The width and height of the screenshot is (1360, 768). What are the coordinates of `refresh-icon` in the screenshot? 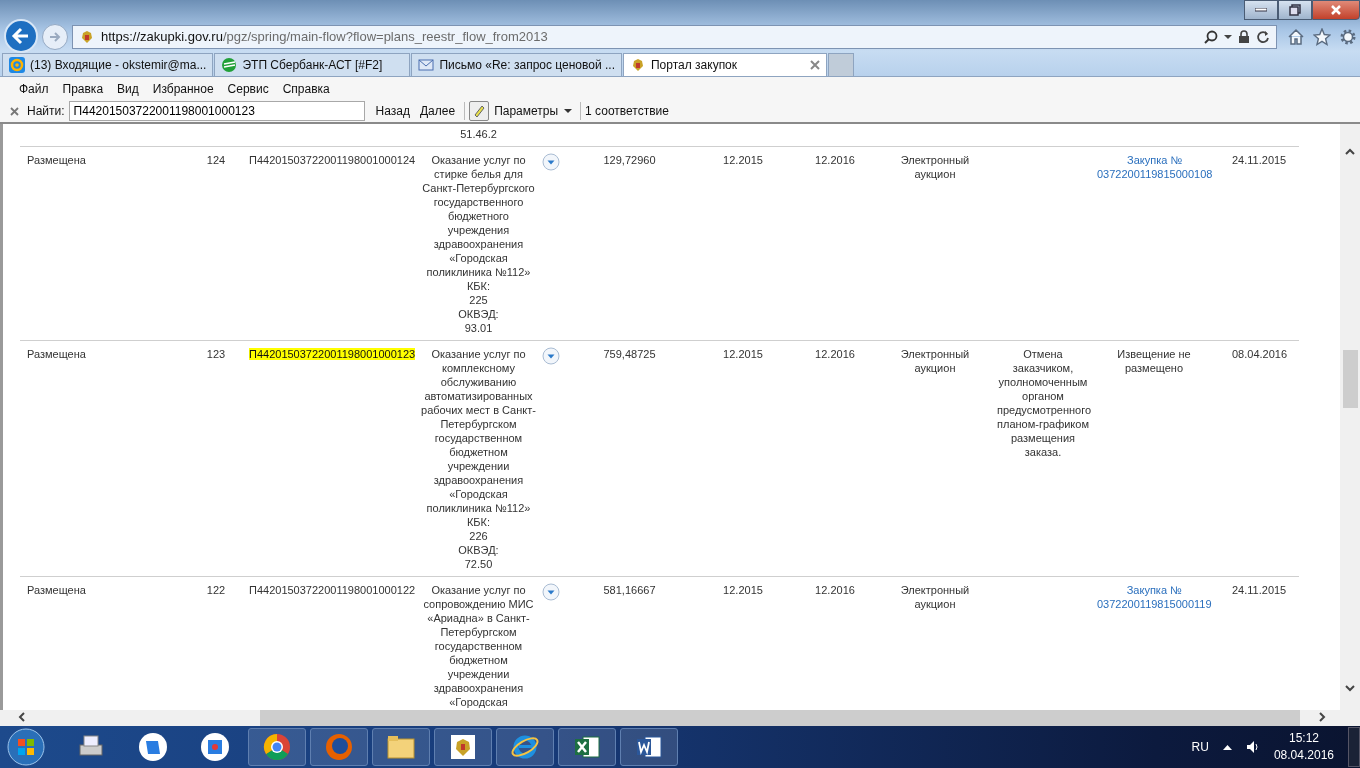 It's located at (1263, 36).